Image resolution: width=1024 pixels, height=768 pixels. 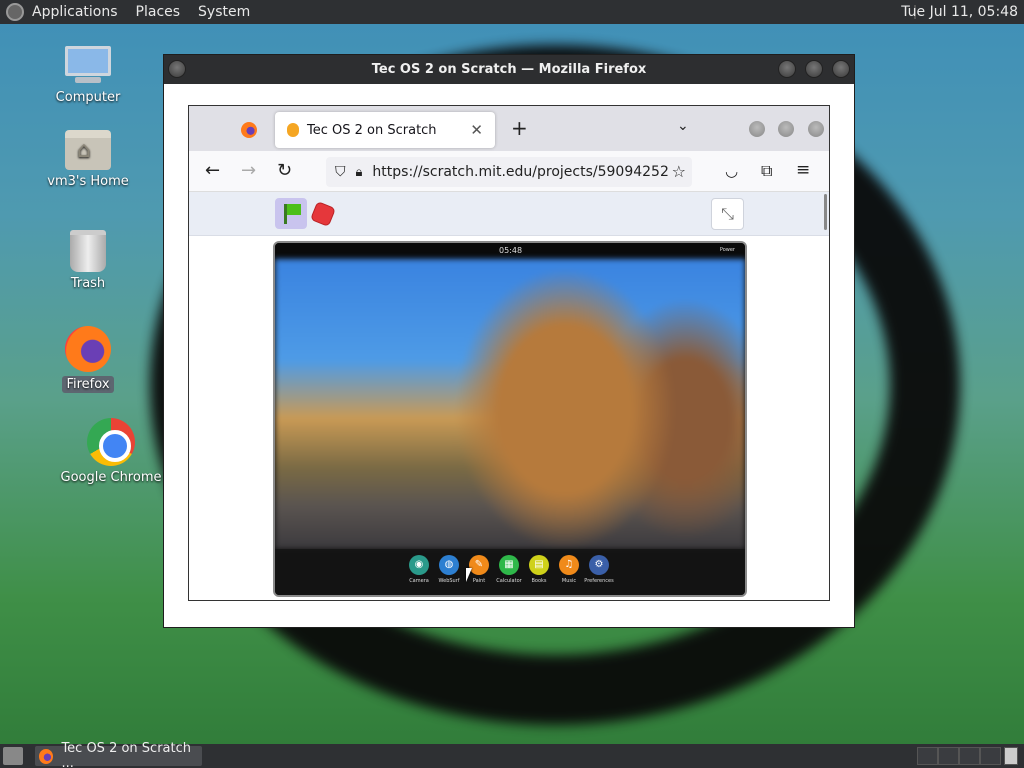 What do you see at coordinates (88, 97) in the screenshot?
I see `desktop-icon-label: Computer` at bounding box center [88, 97].